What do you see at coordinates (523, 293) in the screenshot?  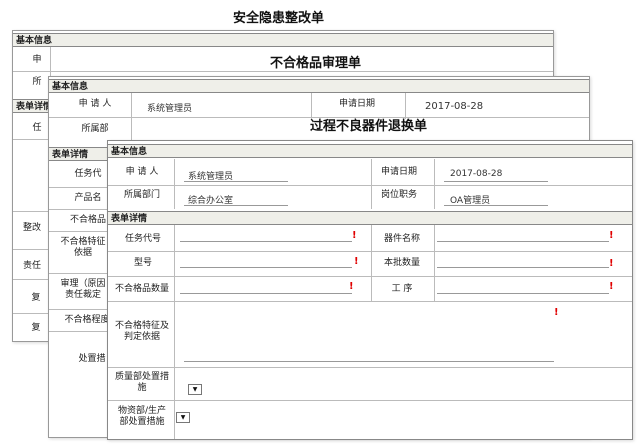 I see `process-input` at bounding box center [523, 293].